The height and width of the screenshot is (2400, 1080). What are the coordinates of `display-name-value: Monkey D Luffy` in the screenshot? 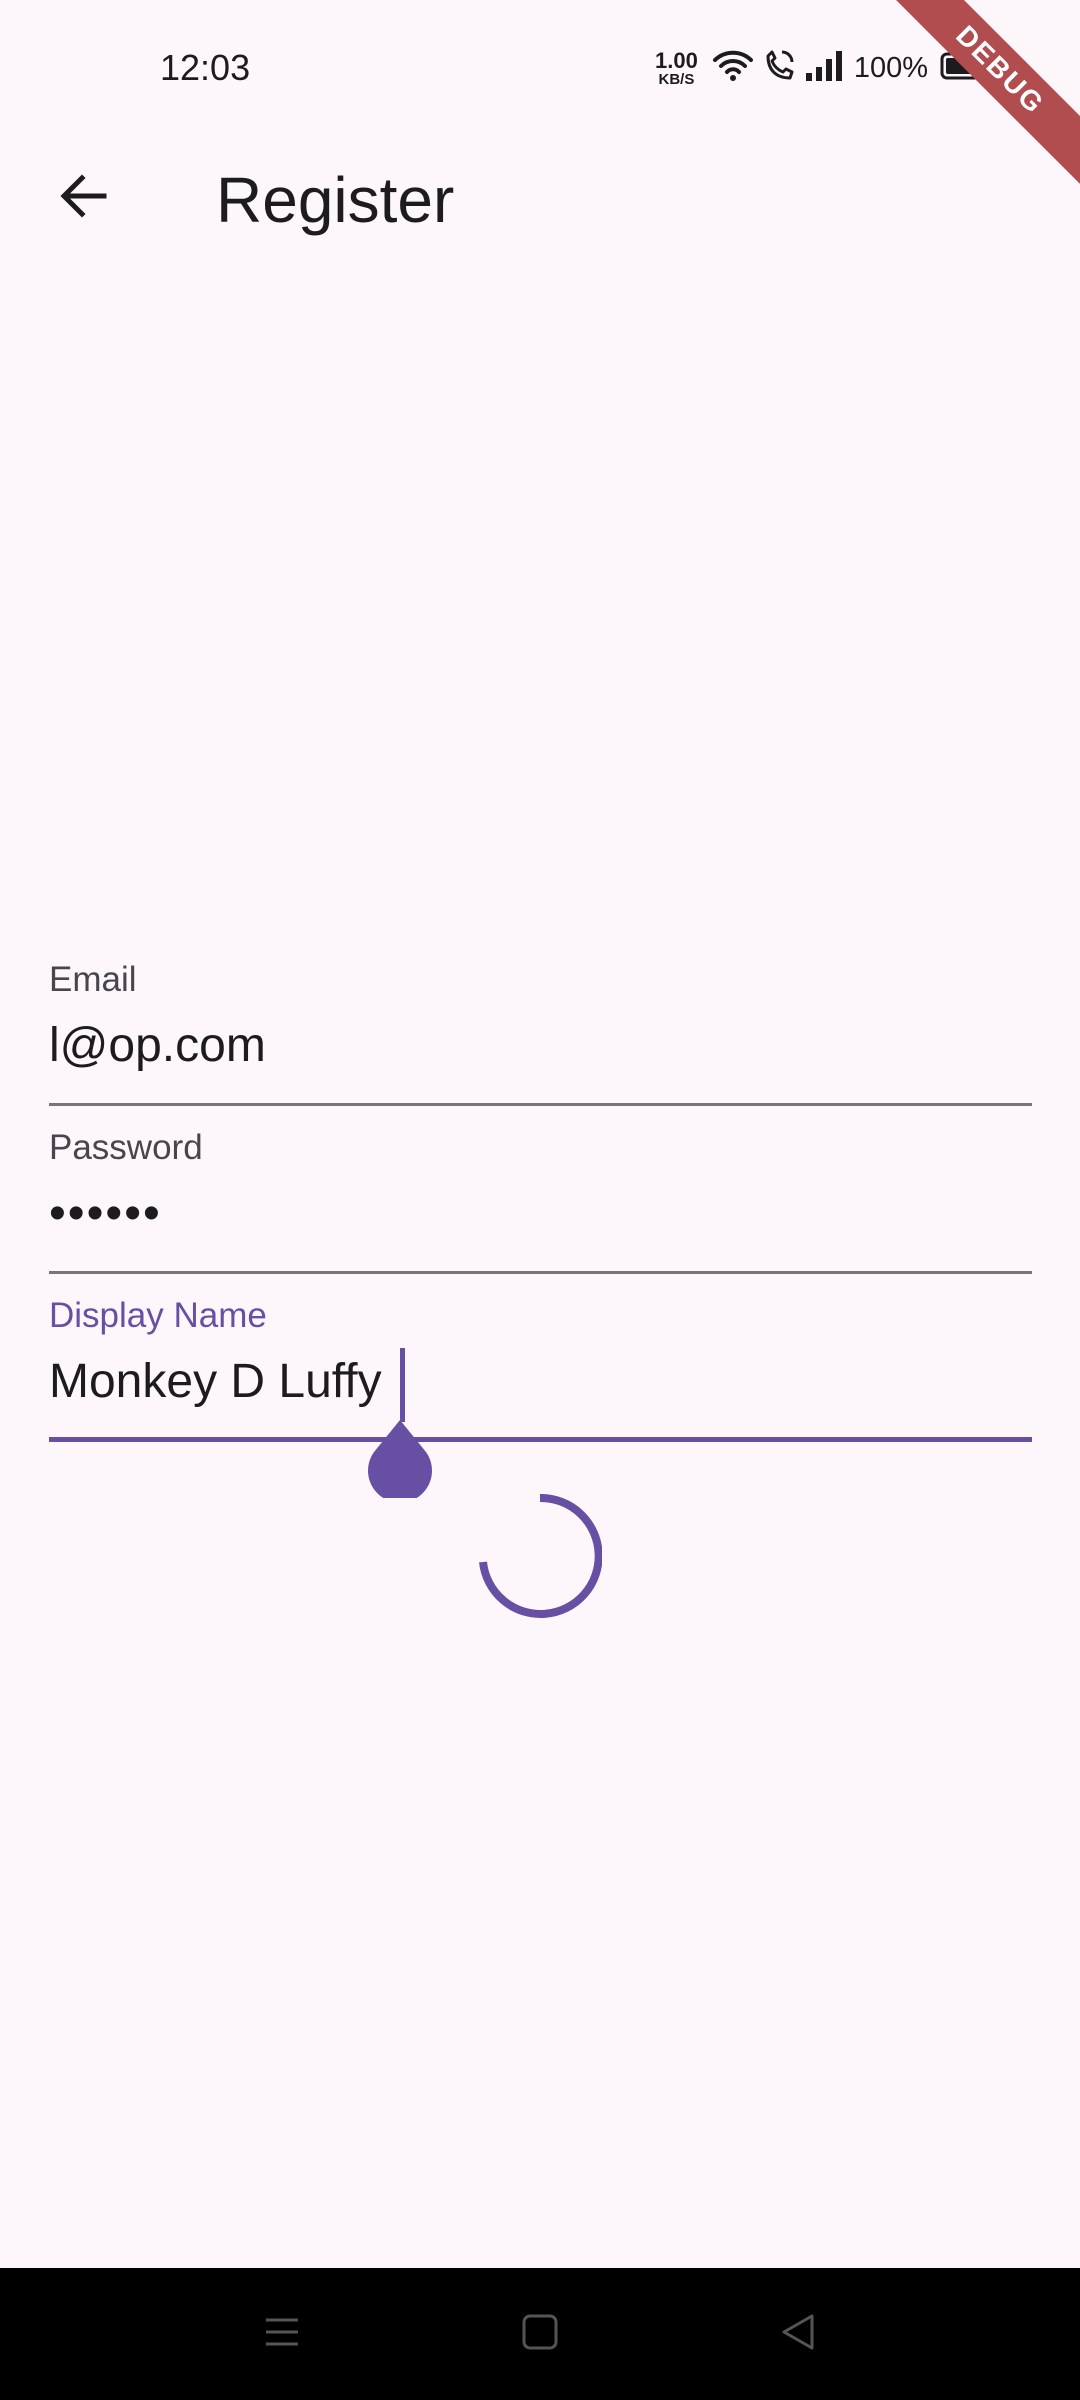 It's located at (215, 1381).